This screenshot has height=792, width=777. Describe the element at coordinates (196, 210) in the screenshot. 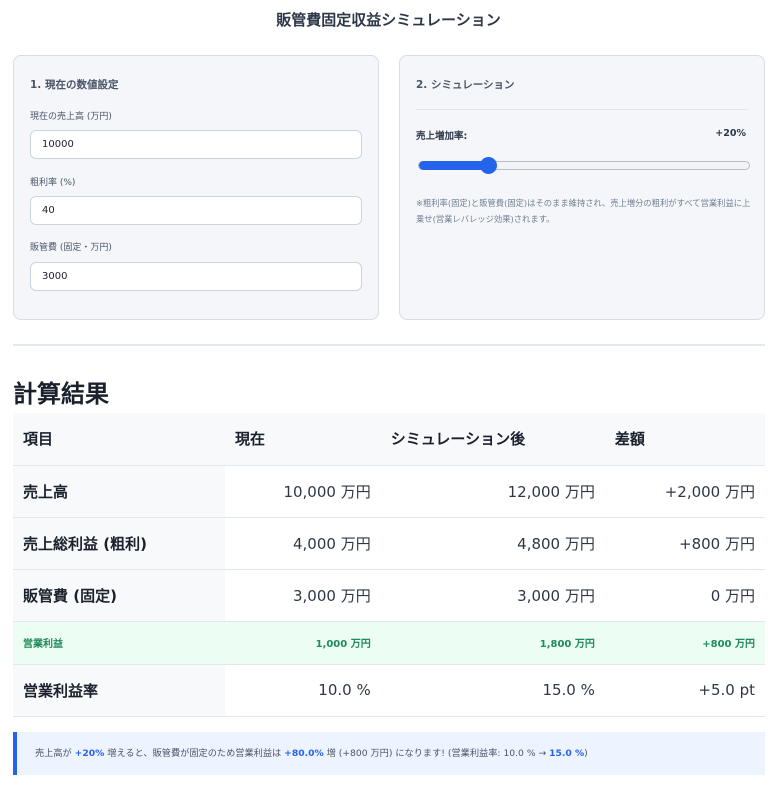

I see `margin-input` at that location.